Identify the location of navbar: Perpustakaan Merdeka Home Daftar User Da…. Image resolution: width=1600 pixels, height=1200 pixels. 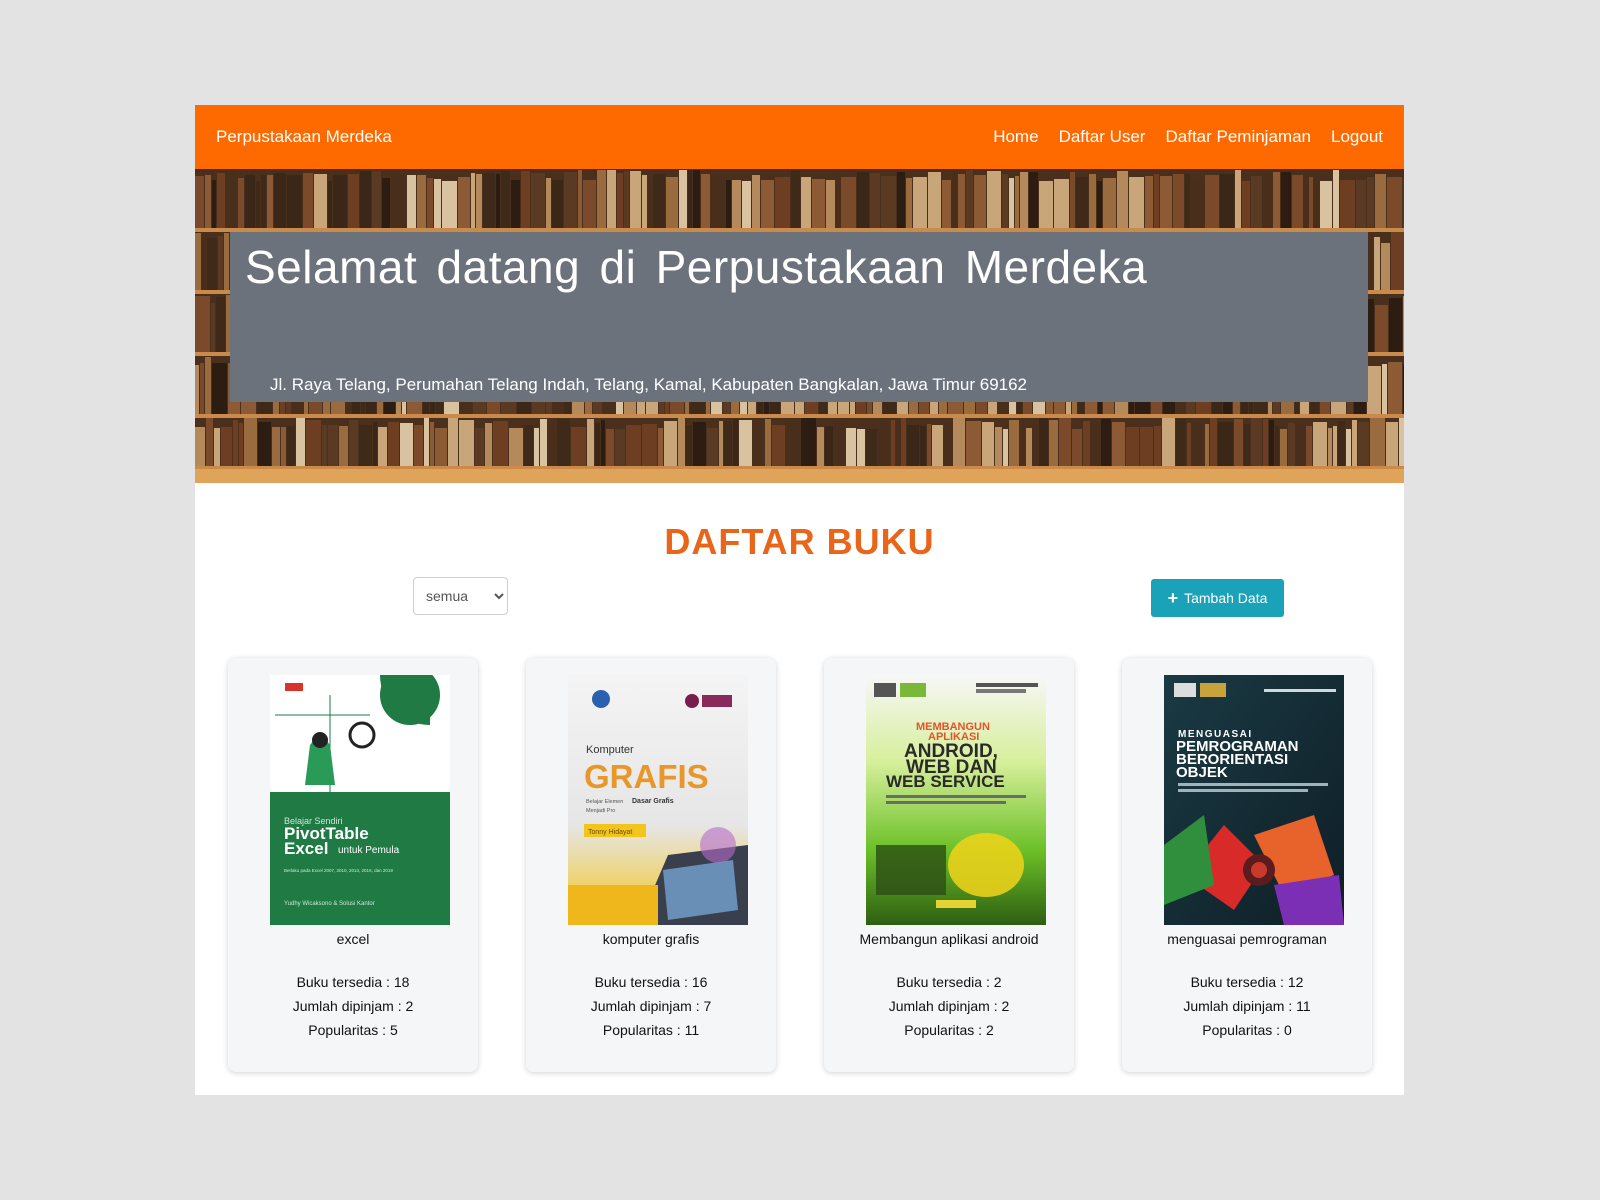
(799, 137).